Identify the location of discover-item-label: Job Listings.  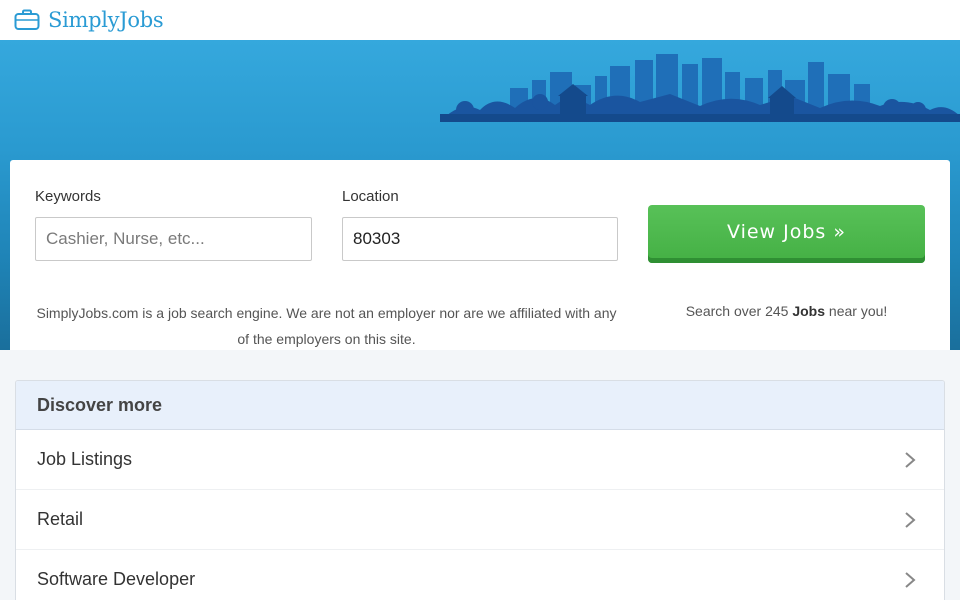
(85, 459).